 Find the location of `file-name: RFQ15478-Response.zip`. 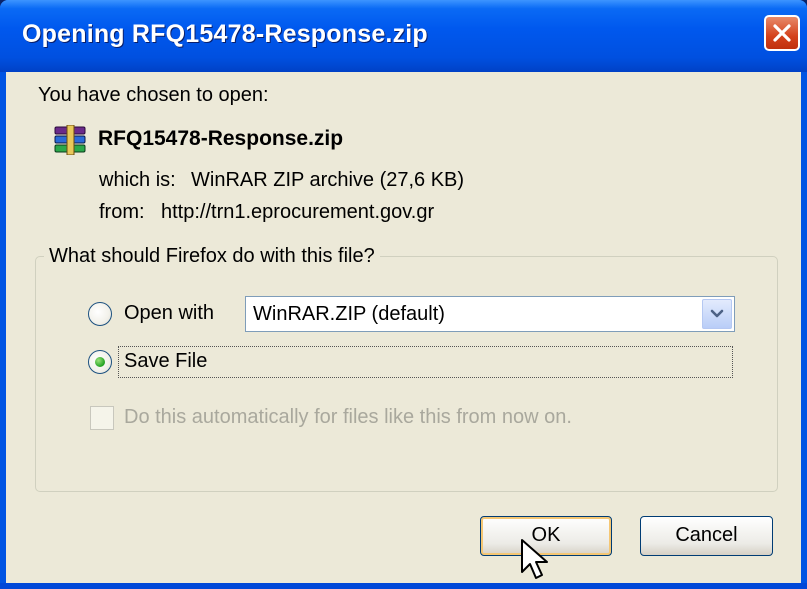

file-name: RFQ15478-Response.zip is located at coordinates (221, 138).